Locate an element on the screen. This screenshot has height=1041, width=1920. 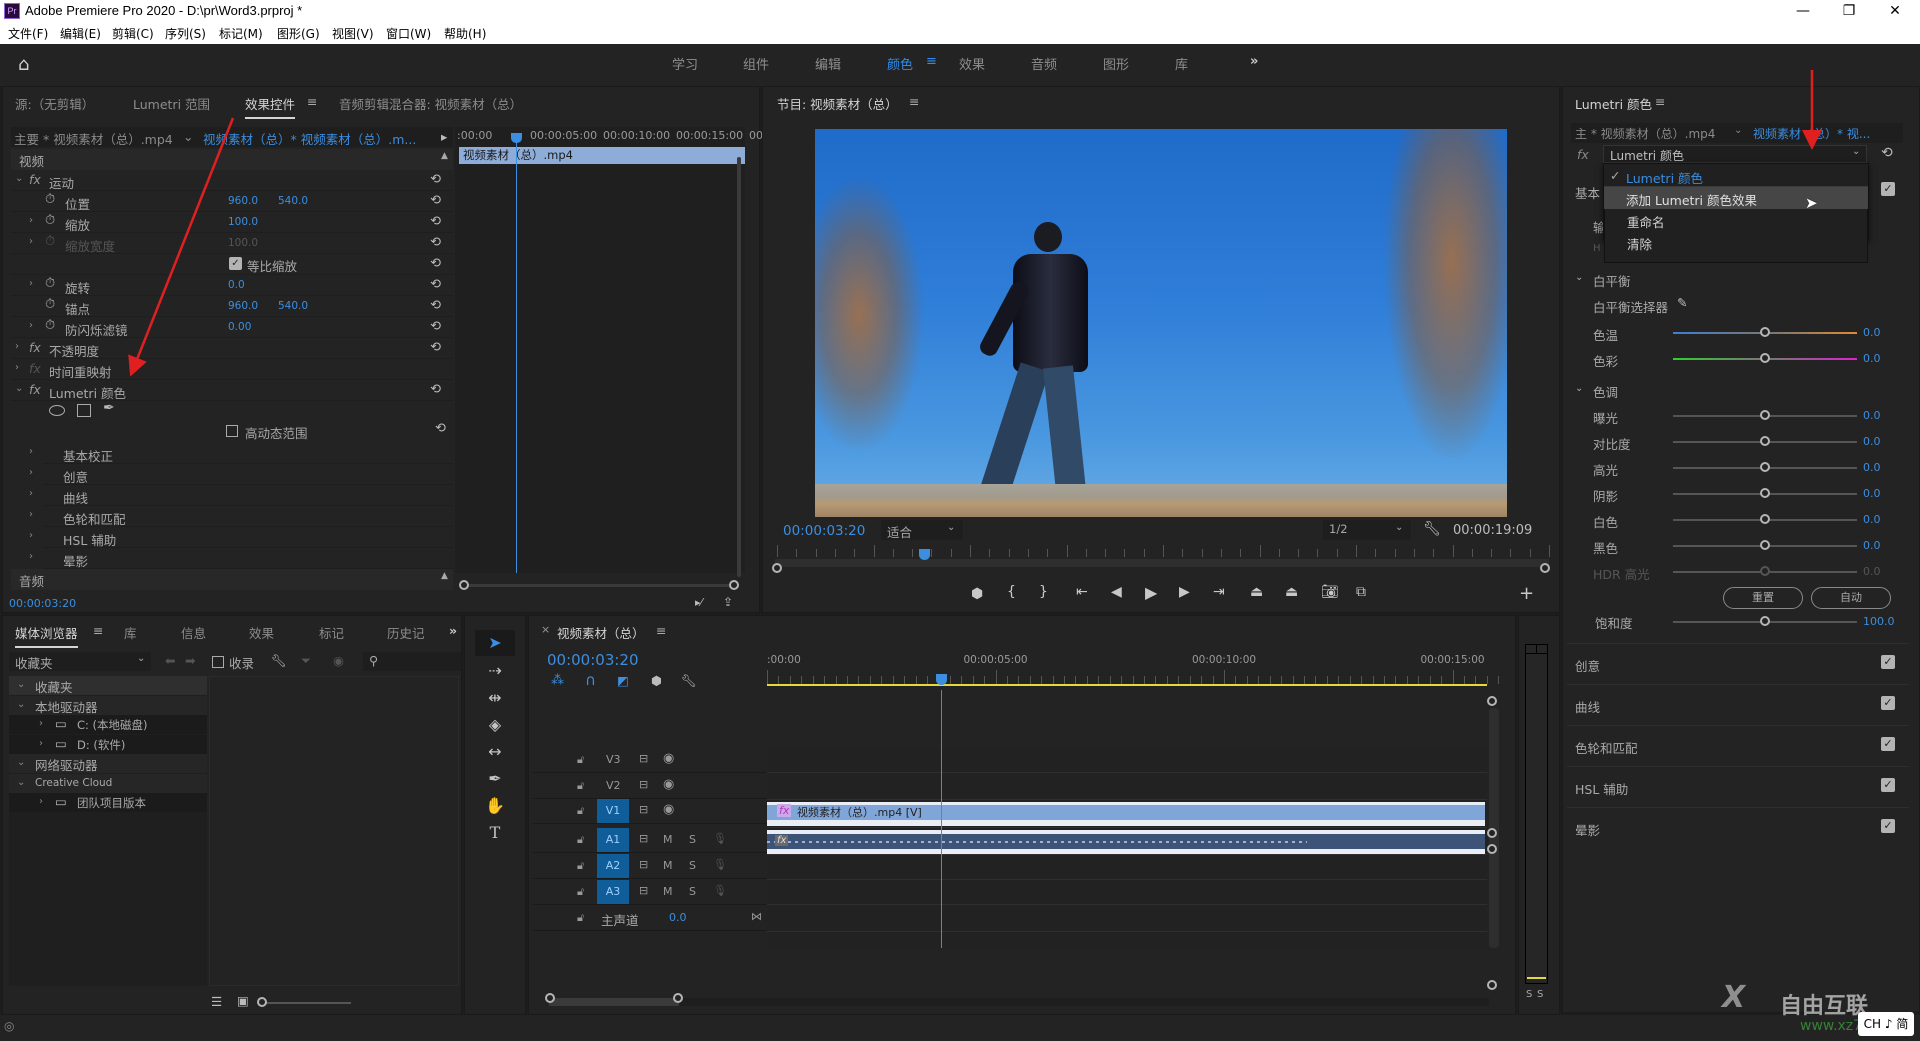
menu-file: 文件(F) is located at coordinates (28, 33).